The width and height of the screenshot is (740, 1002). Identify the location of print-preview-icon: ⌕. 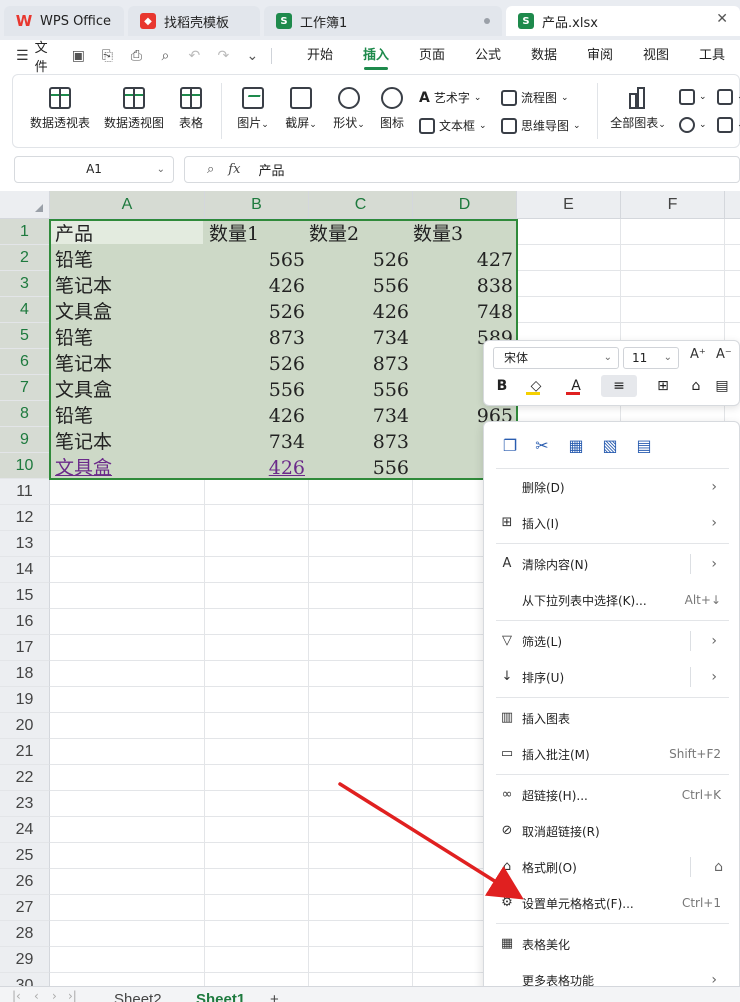
(165, 56).